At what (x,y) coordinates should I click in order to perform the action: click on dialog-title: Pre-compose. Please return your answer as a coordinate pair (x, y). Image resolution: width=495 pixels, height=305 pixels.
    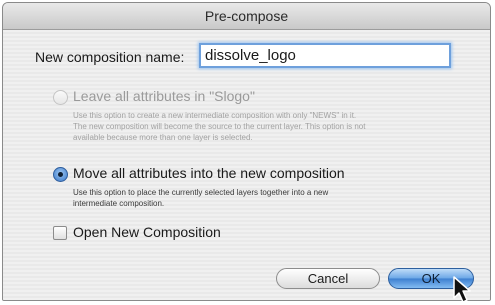
    Looking at the image, I should click on (246, 16).